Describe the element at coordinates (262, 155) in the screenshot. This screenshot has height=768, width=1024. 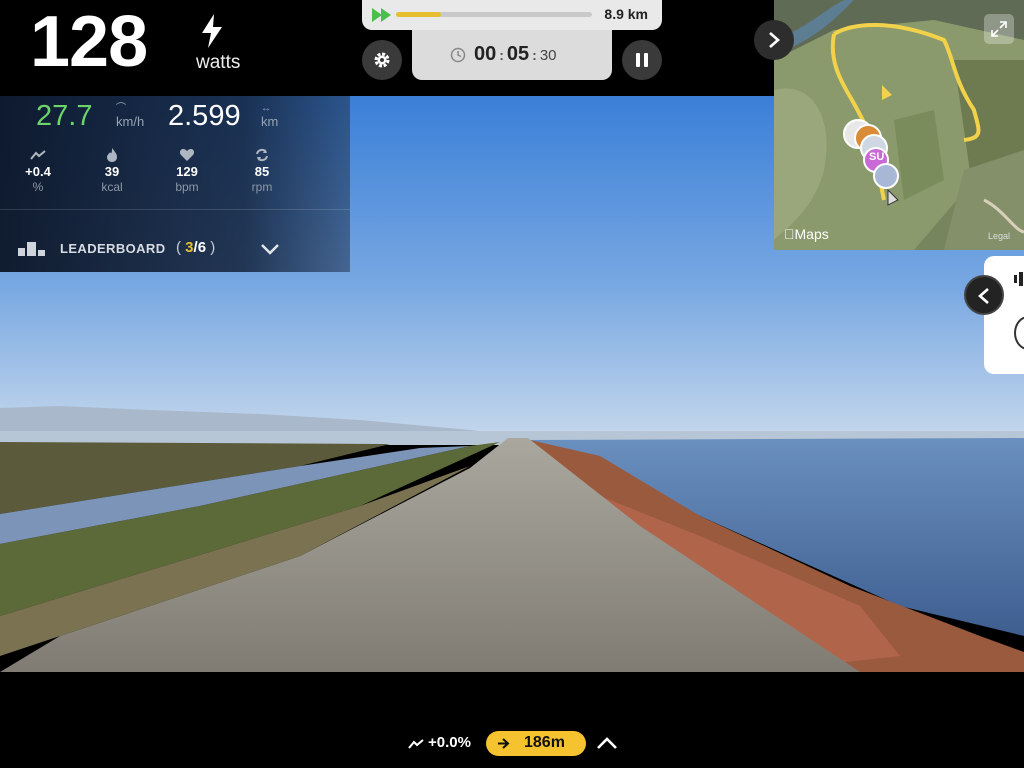
I see `cadence-icon` at that location.